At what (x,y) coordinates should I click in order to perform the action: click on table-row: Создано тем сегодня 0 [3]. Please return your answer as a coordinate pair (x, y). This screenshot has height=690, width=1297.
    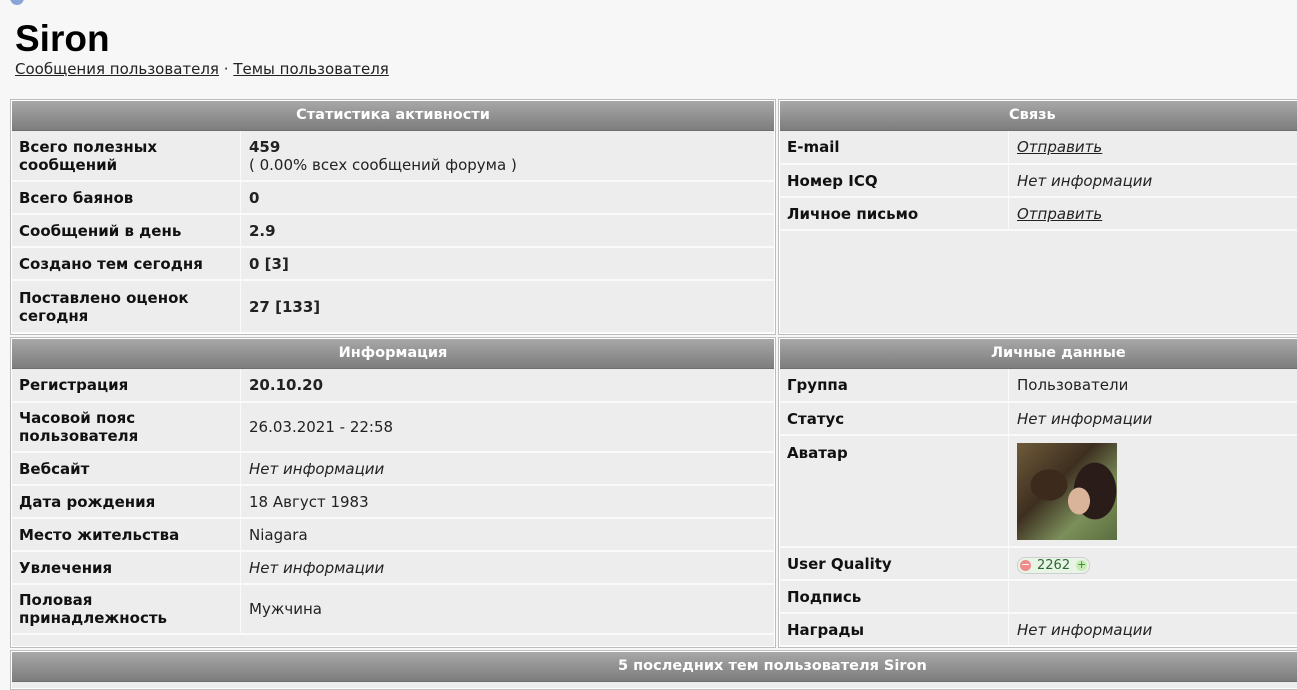
    Looking at the image, I should click on (393, 263).